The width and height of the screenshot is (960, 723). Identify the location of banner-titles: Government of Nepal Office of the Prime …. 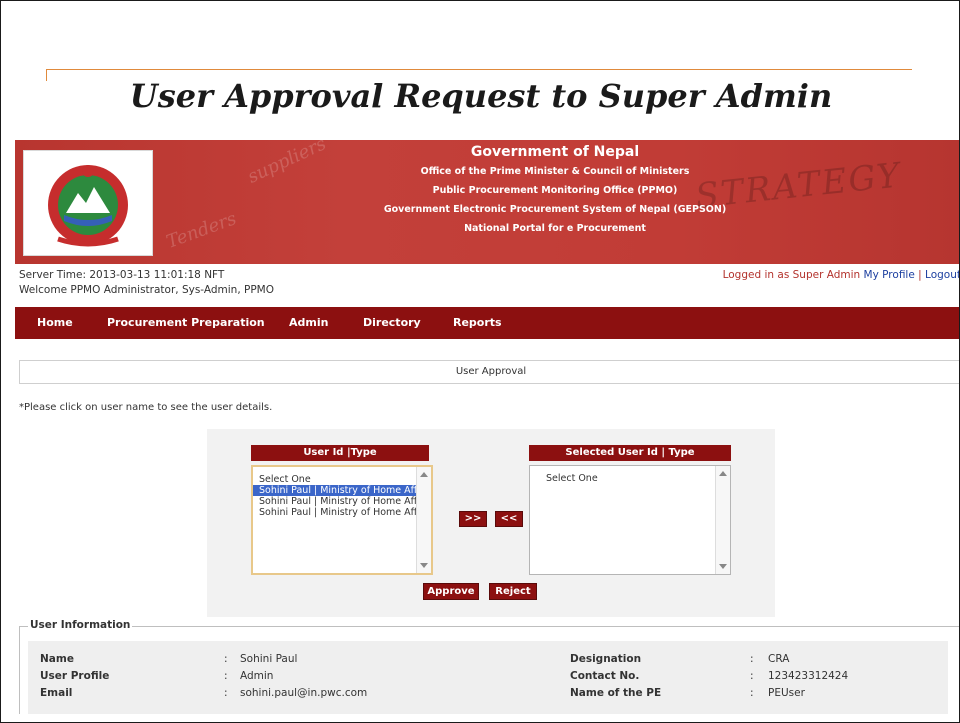
(555, 193).